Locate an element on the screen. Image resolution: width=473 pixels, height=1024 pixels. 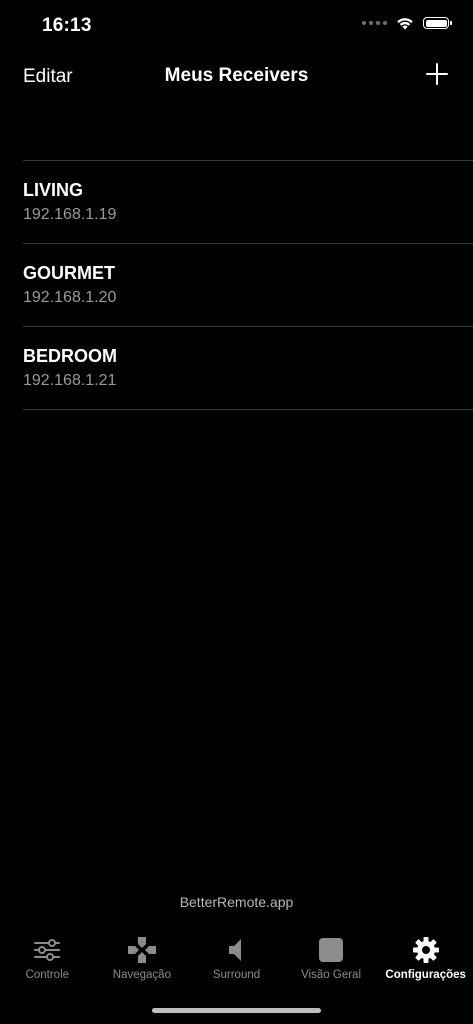
tab-label: Configurações is located at coordinates (425, 975).